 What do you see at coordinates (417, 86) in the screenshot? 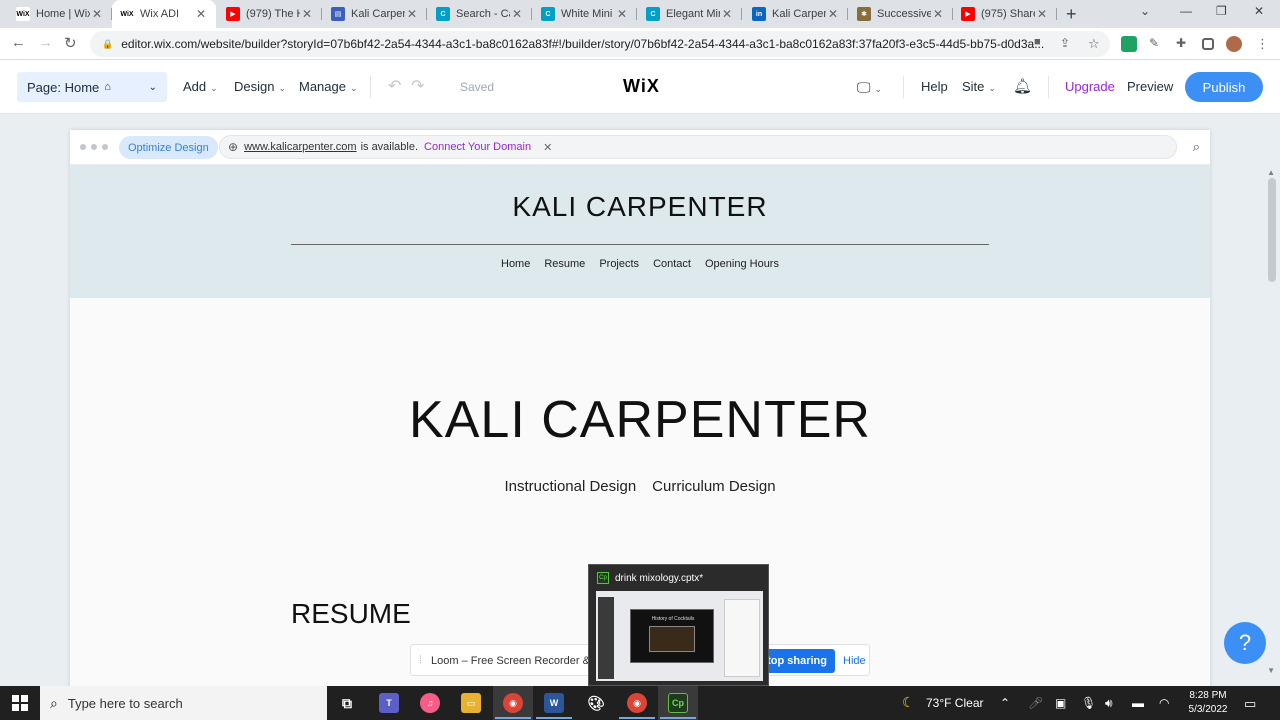
I see `redo-icon: ↷` at bounding box center [417, 86].